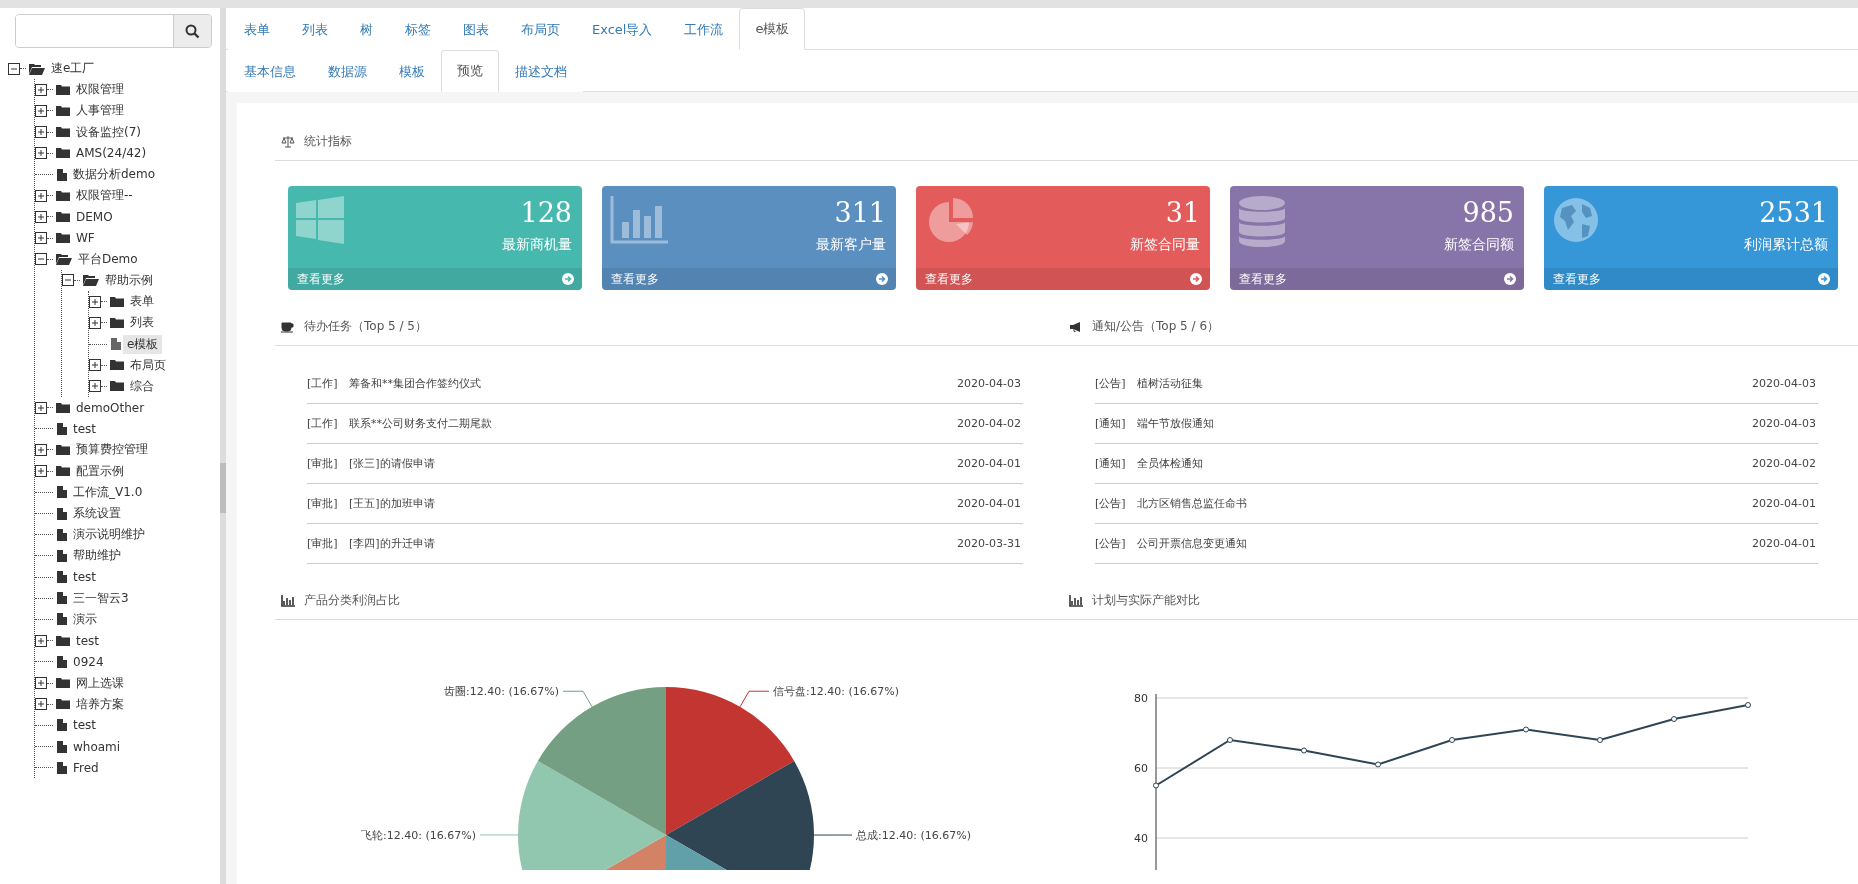 This screenshot has height=884, width=1858. I want to click on stat-label: 新签合同额, so click(1479, 245).